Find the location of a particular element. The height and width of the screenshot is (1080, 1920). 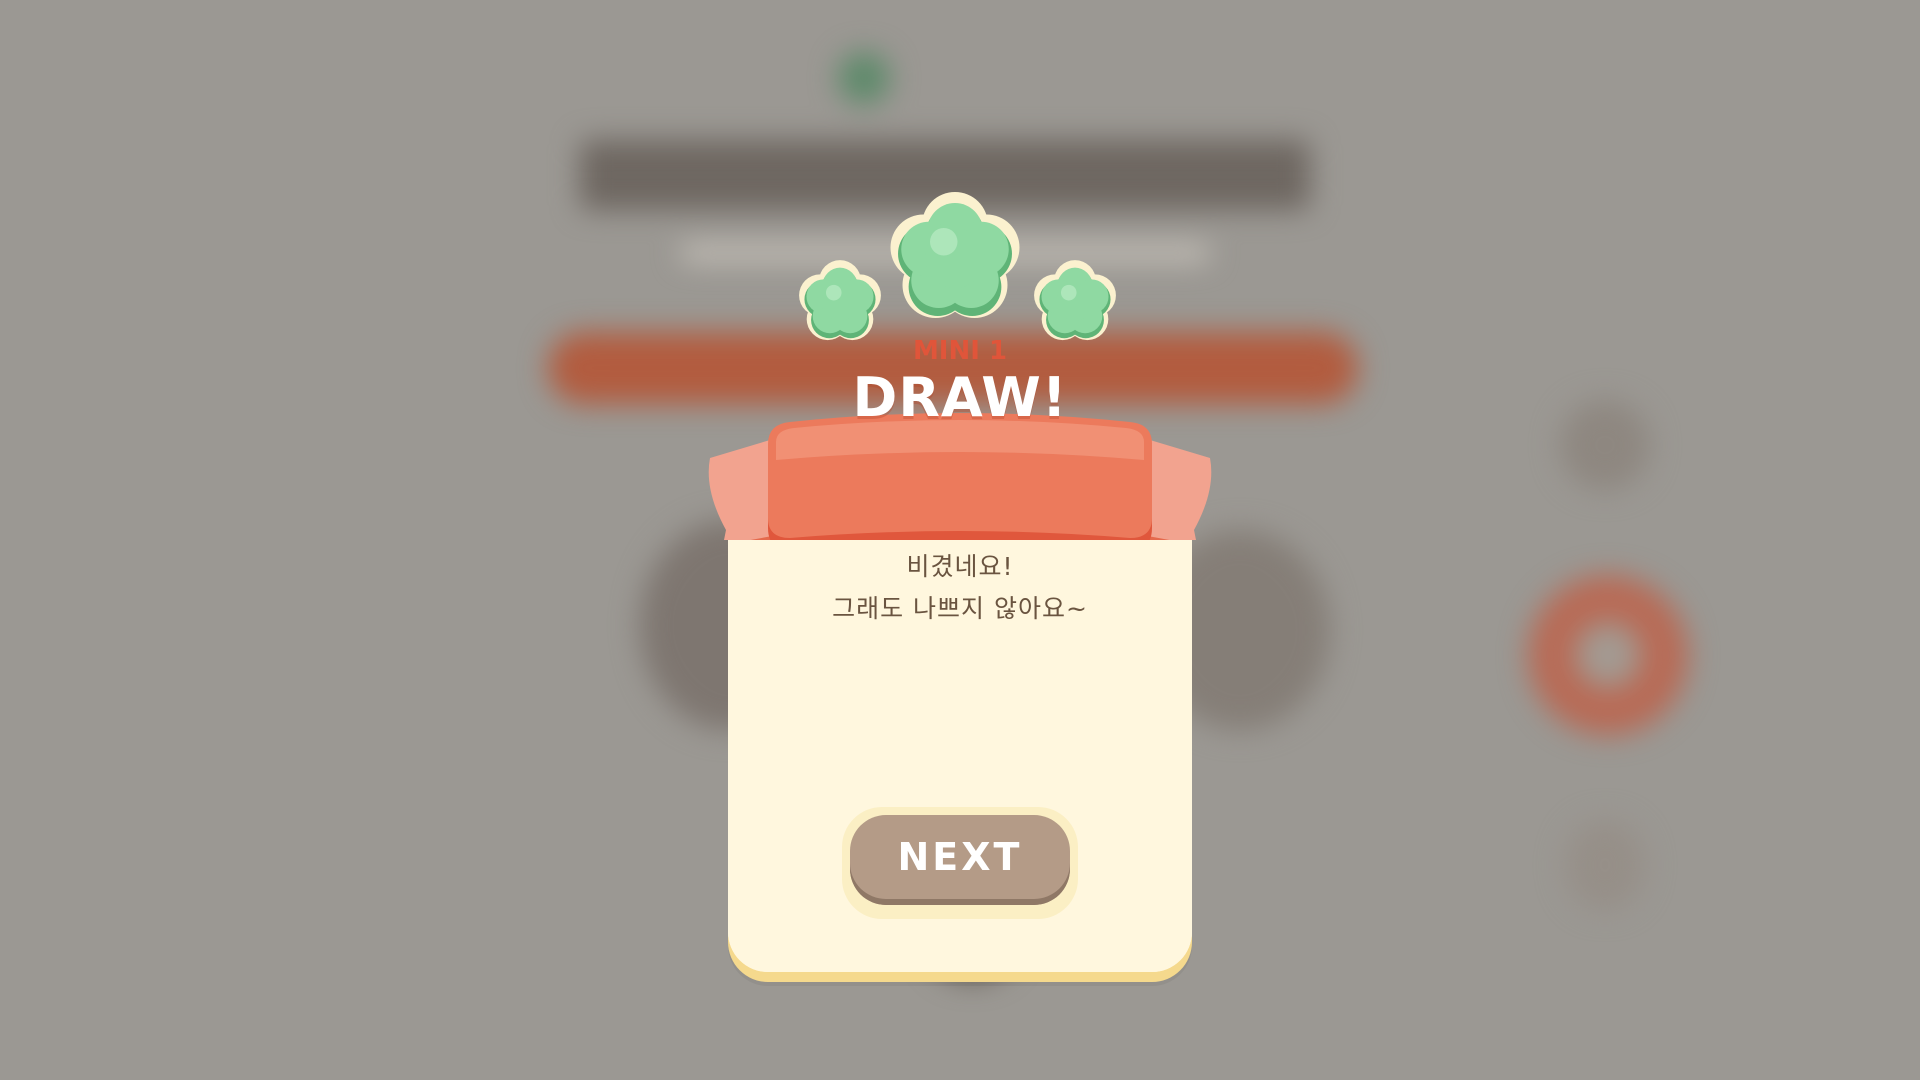

result-title: DRAW! is located at coordinates (960, 397).